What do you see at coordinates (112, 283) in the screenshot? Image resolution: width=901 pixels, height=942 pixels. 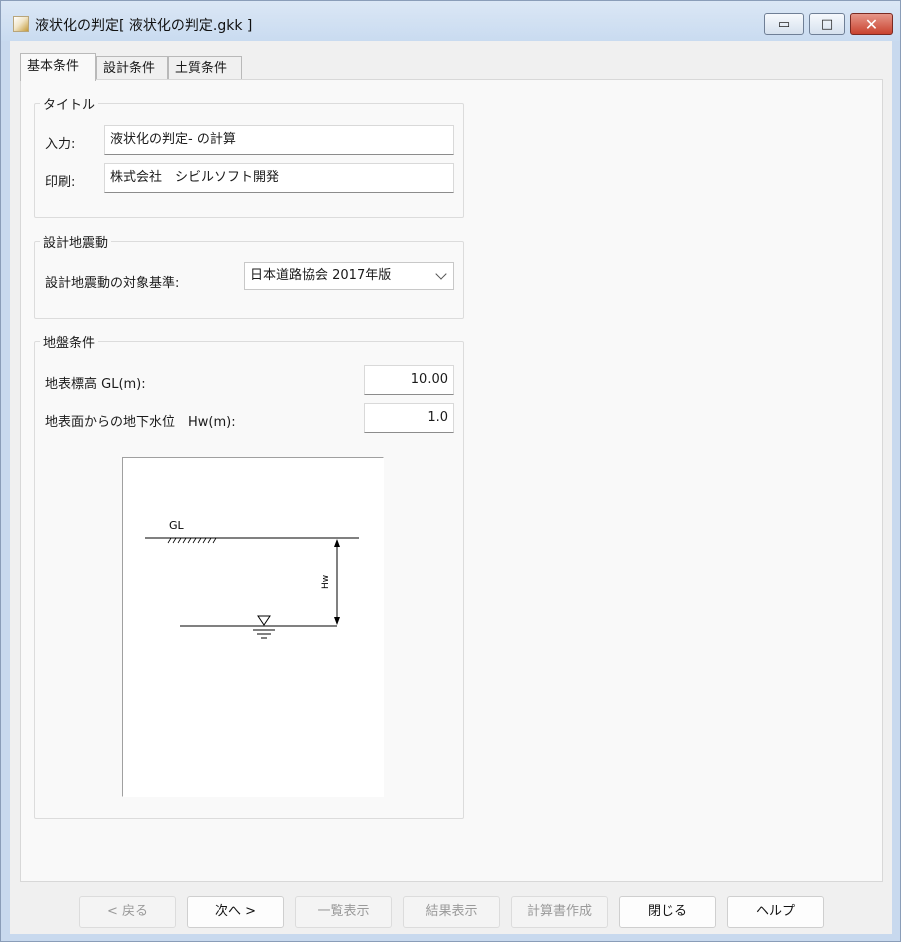 I see `seismic-standard-label: 設計地震動の対象基準:` at bounding box center [112, 283].